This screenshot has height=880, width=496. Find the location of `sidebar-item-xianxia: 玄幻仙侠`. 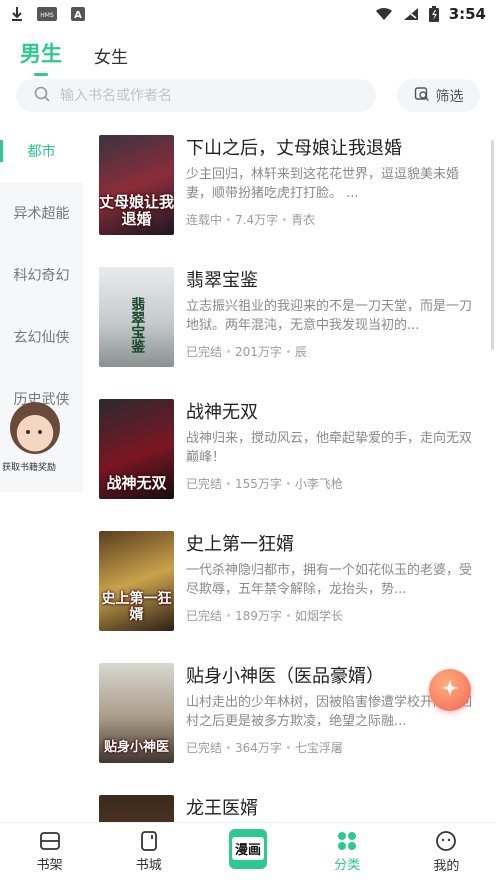

sidebar-item-xianxia: 玄幻仙侠 is located at coordinates (41, 337).